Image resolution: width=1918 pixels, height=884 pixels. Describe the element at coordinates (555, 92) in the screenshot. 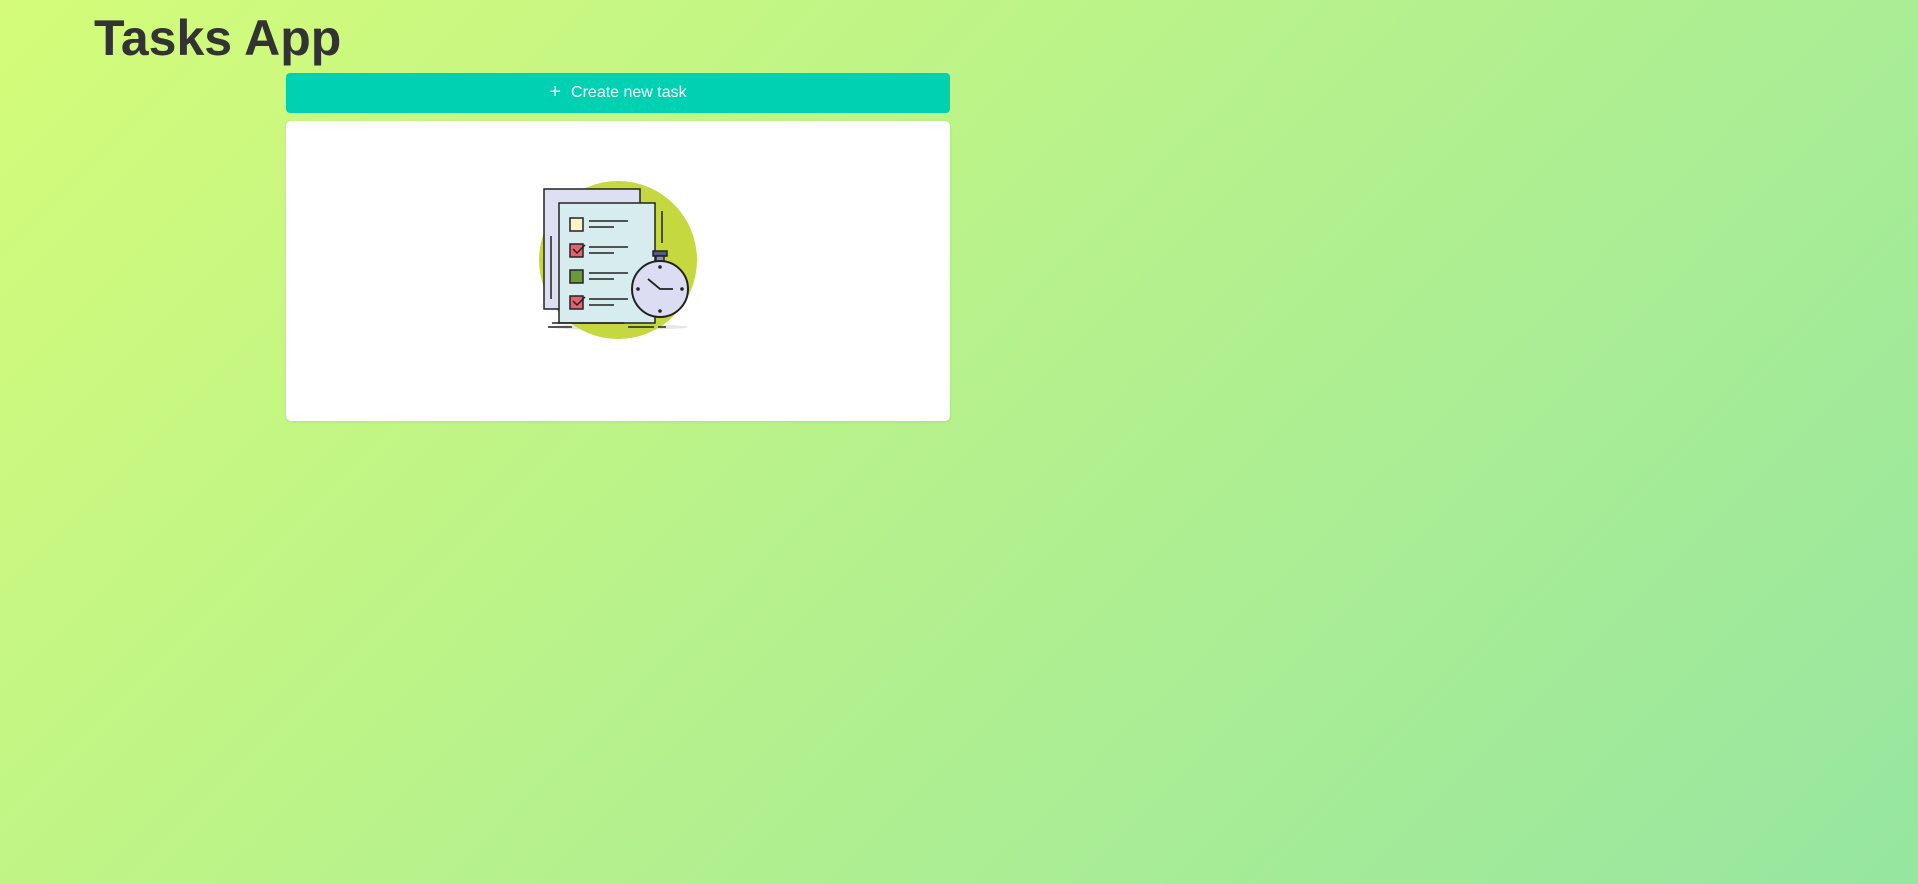

I see `plus-icon: +` at that location.